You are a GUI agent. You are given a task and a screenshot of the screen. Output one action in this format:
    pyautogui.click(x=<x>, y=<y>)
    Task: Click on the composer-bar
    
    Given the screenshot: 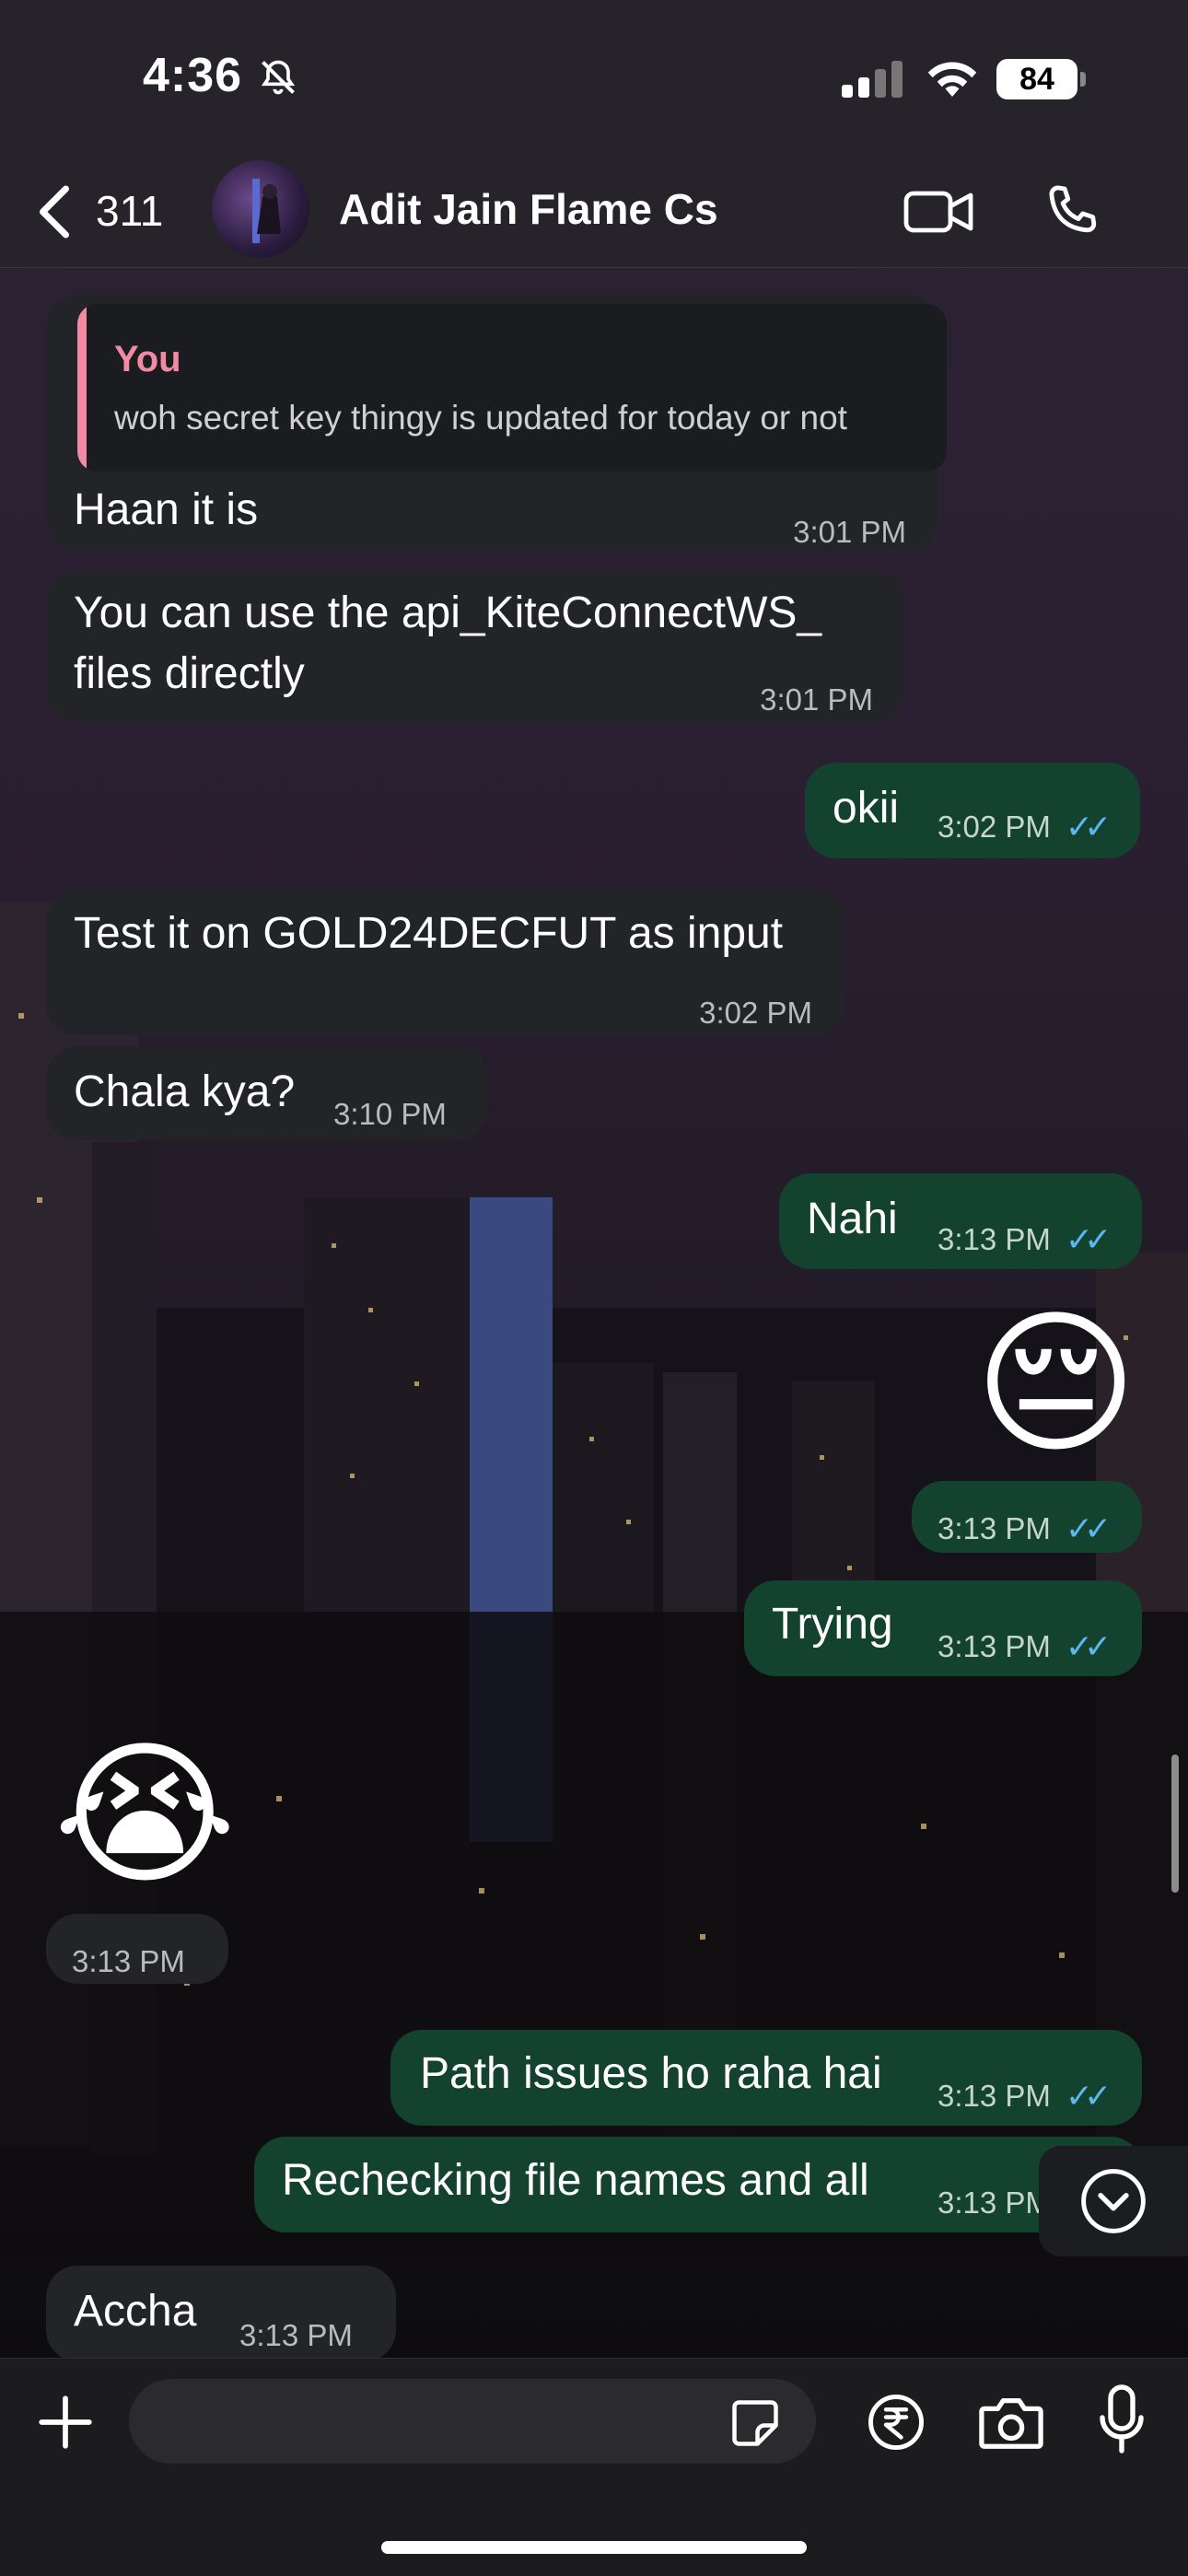 What is the action you would take?
    pyautogui.click(x=594, y=2467)
    